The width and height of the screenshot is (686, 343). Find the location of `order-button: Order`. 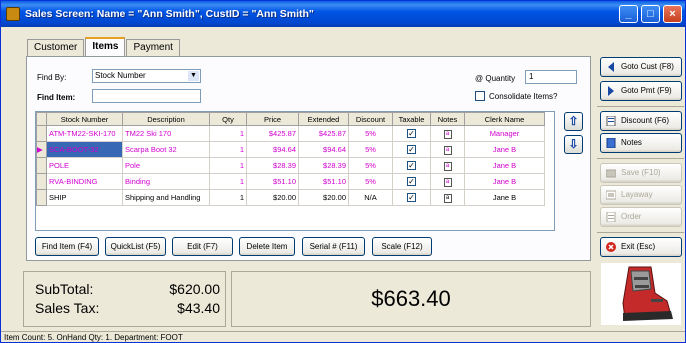

order-button: Order is located at coordinates (641, 217).